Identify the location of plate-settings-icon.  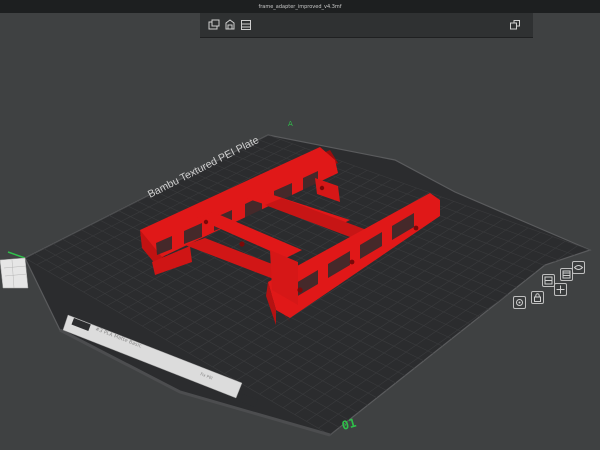
(519, 302).